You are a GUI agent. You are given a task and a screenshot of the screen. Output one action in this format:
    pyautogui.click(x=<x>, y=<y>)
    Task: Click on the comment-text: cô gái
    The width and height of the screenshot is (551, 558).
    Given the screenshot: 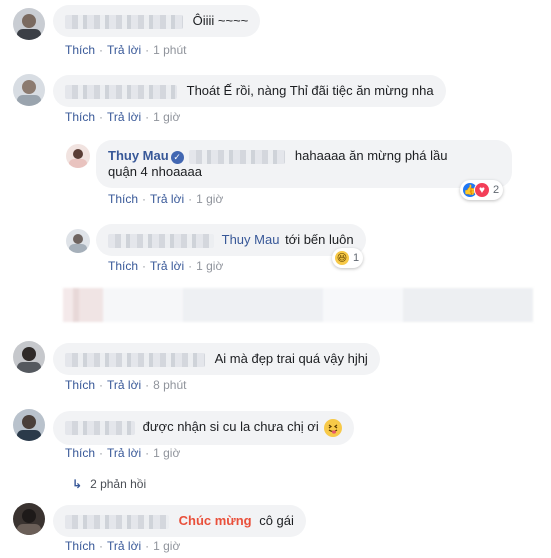 What is the action you would take?
    pyautogui.click(x=276, y=520)
    